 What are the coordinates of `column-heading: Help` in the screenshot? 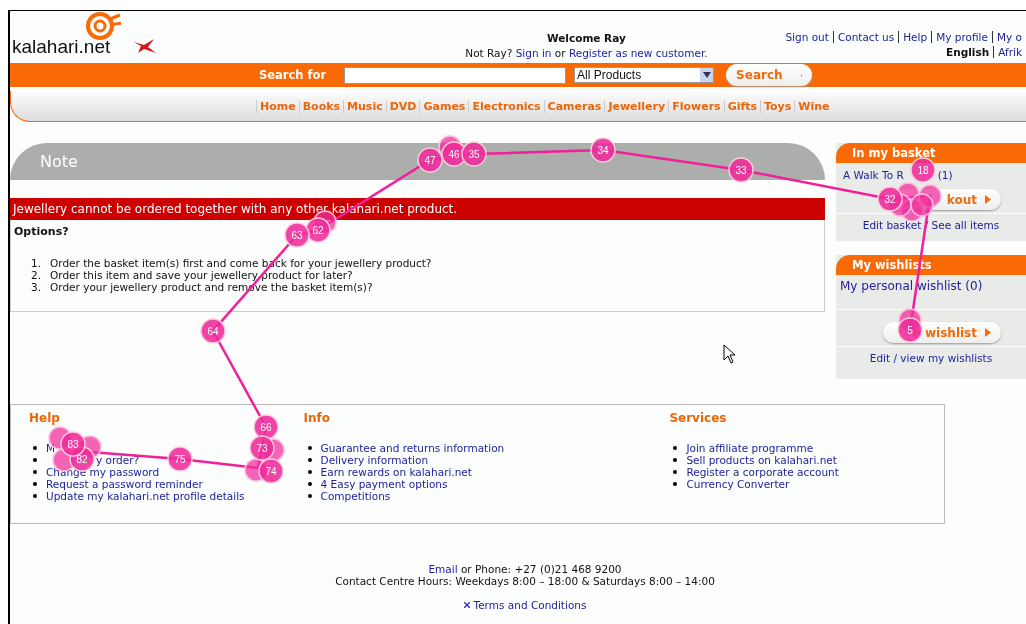 It's located at (44, 418).